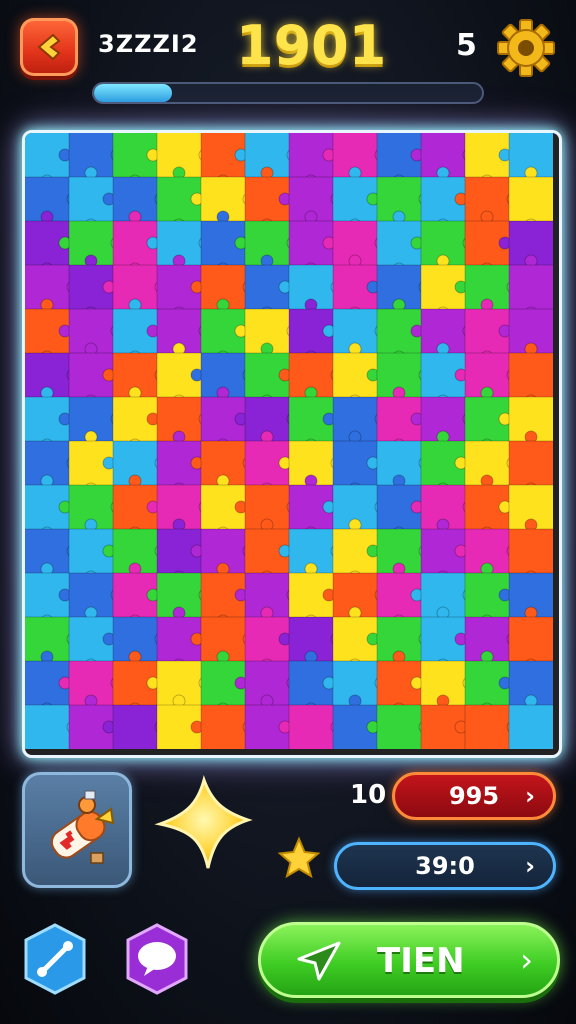 The height and width of the screenshot is (1024, 576). I want to click on gear-icon, so click(526, 48).